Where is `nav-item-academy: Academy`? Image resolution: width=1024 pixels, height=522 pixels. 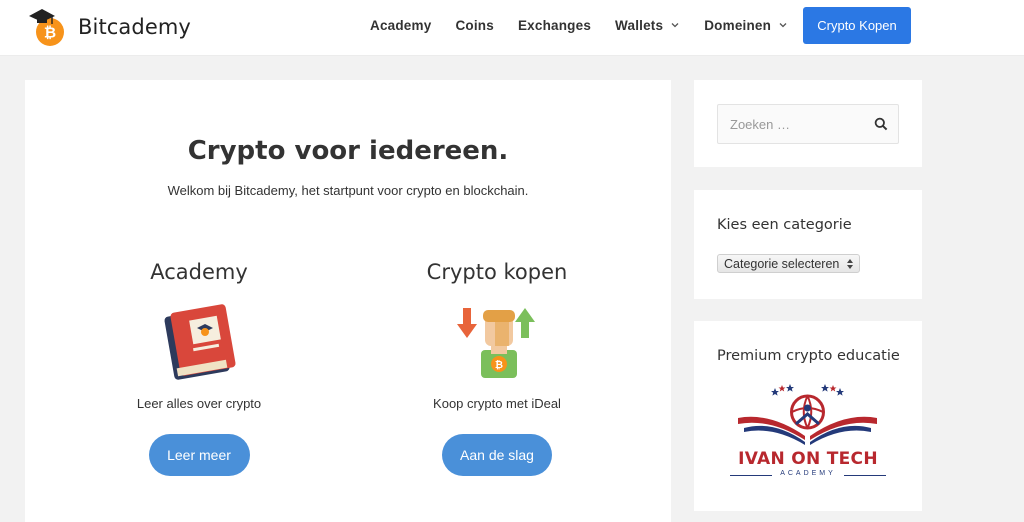
nav-item-academy: Academy is located at coordinates (400, 25).